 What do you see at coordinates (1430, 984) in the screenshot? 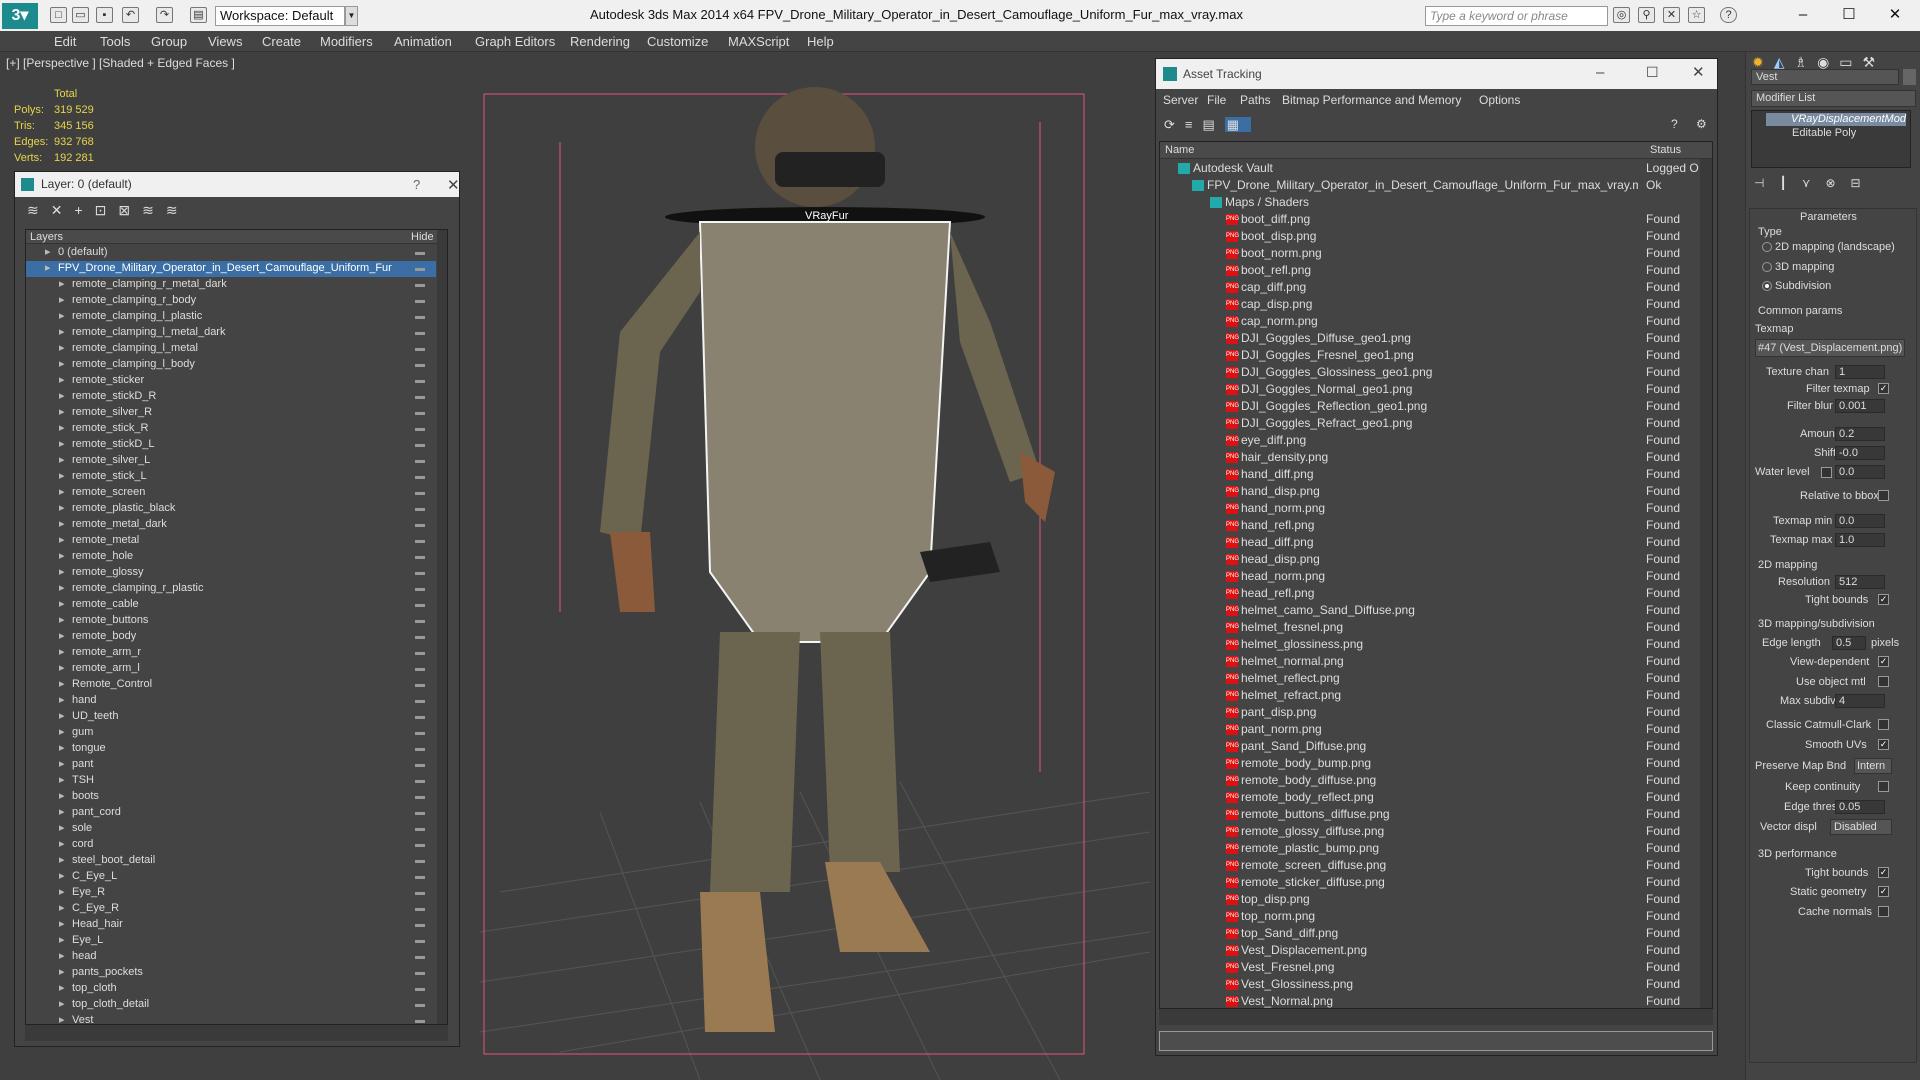
I see `asset-row: PNG Vest_Glossiness.png Found` at bounding box center [1430, 984].